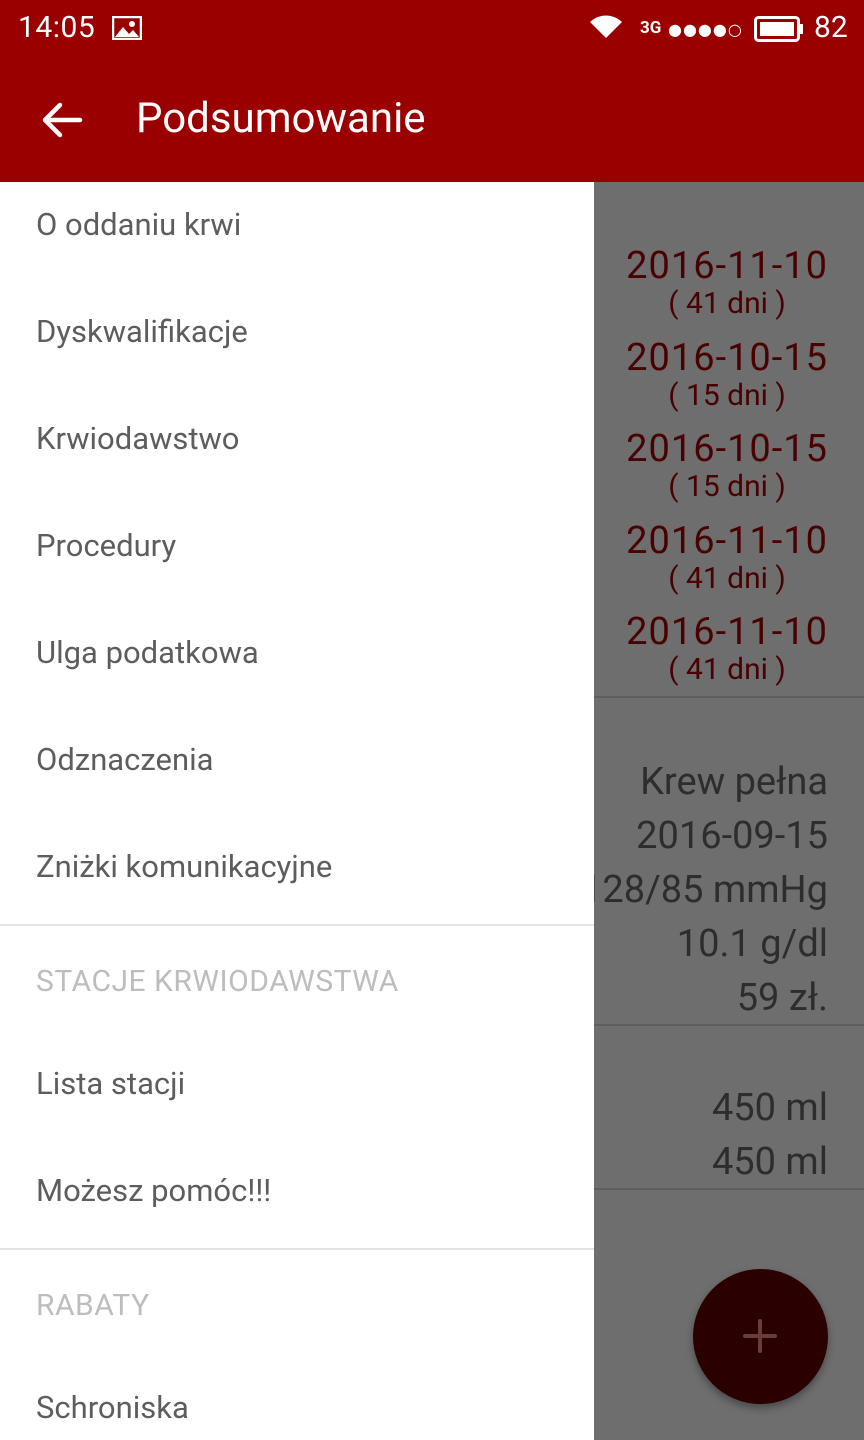 The width and height of the screenshot is (864, 1440). I want to click on drawer-item-label: Dyskwalifikacje, so click(142, 331).